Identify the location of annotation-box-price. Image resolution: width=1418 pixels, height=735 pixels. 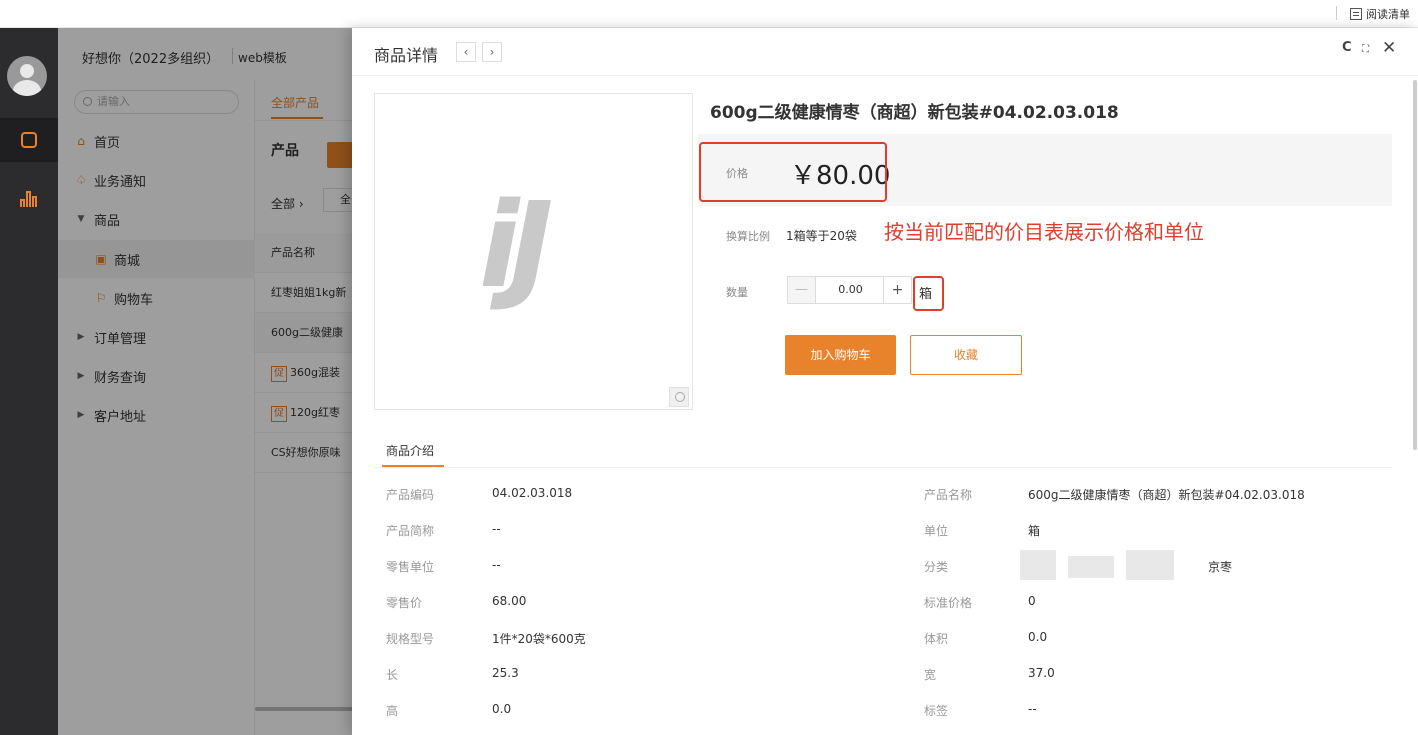
(793, 172).